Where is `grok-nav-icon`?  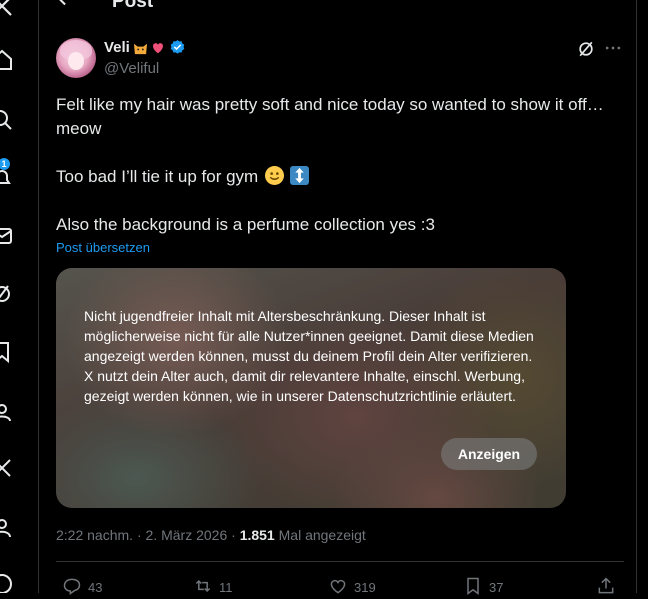 grok-nav-icon is located at coordinates (7, 294).